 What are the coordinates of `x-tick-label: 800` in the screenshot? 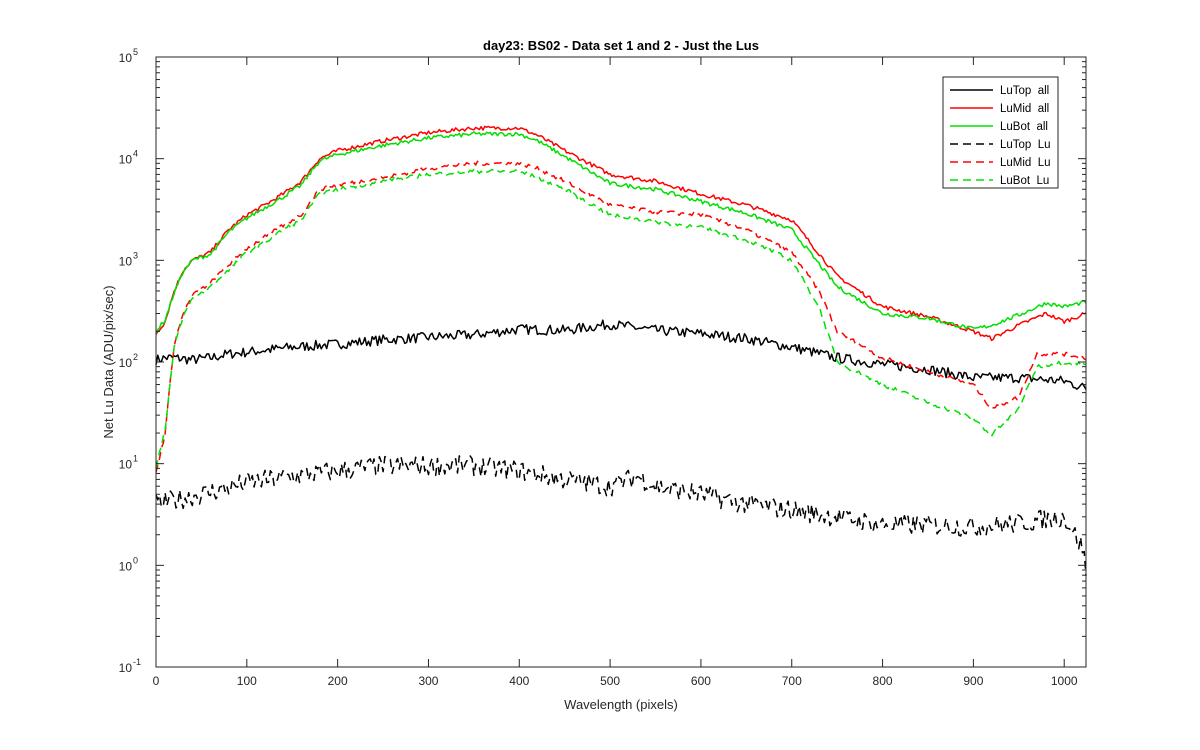 It's located at (883, 681).